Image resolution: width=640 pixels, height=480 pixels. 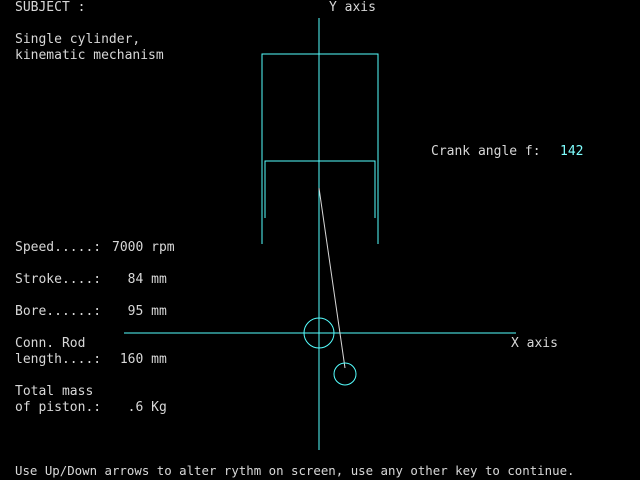 I want to click on x-axis-label: X axis, so click(x=534, y=343).